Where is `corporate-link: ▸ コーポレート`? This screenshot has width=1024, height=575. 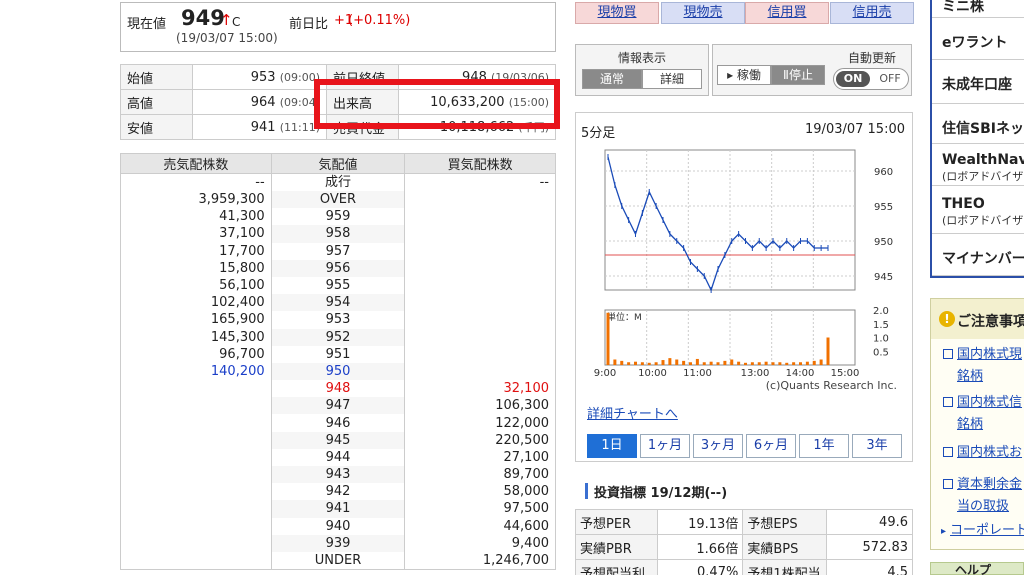 corporate-link: ▸ コーポレート is located at coordinates (982, 531).